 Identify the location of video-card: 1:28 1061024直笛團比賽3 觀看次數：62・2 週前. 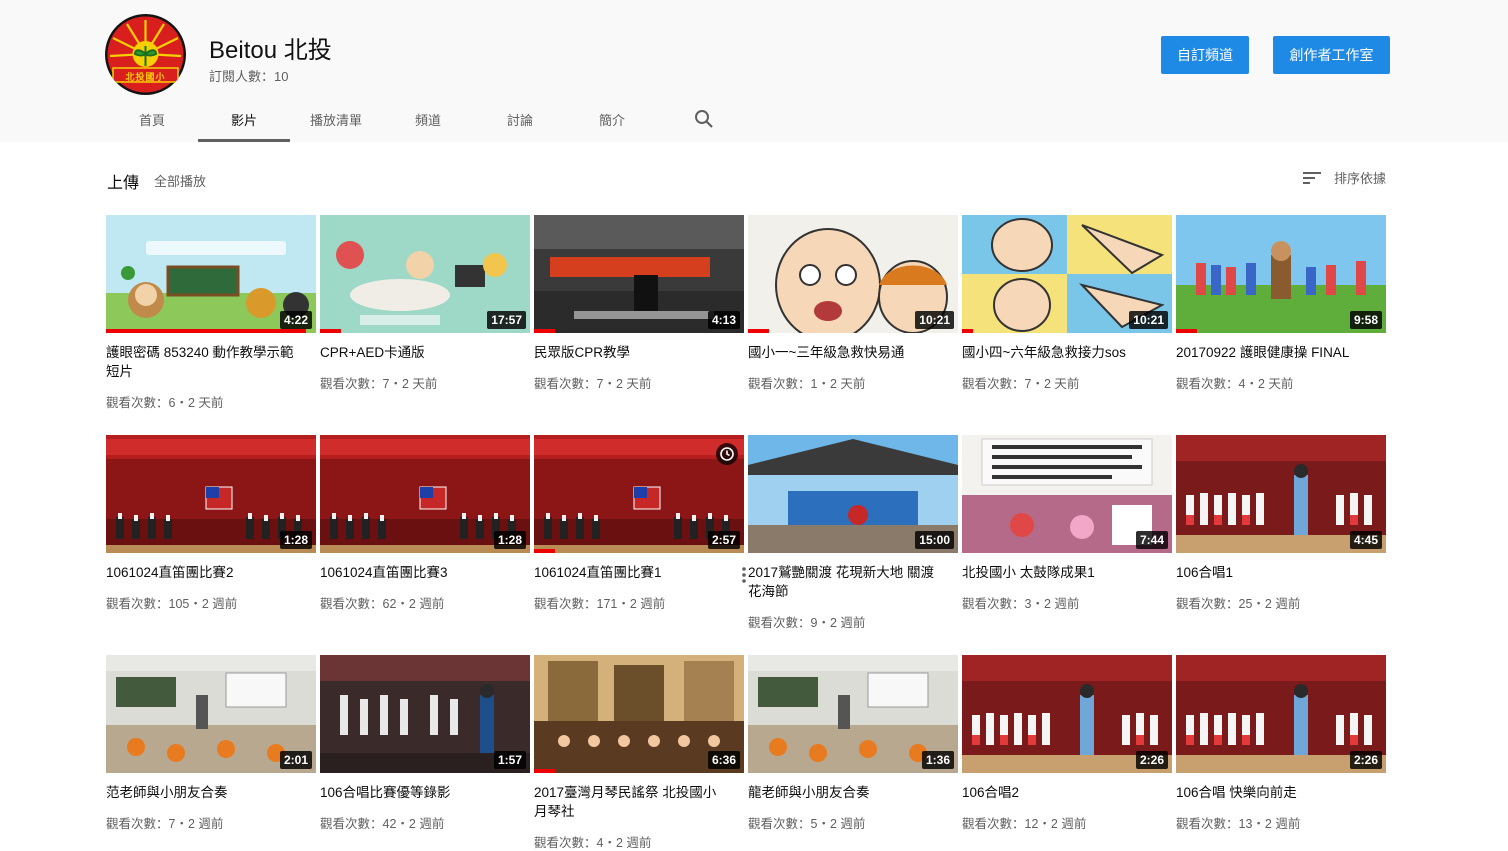
(425, 523).